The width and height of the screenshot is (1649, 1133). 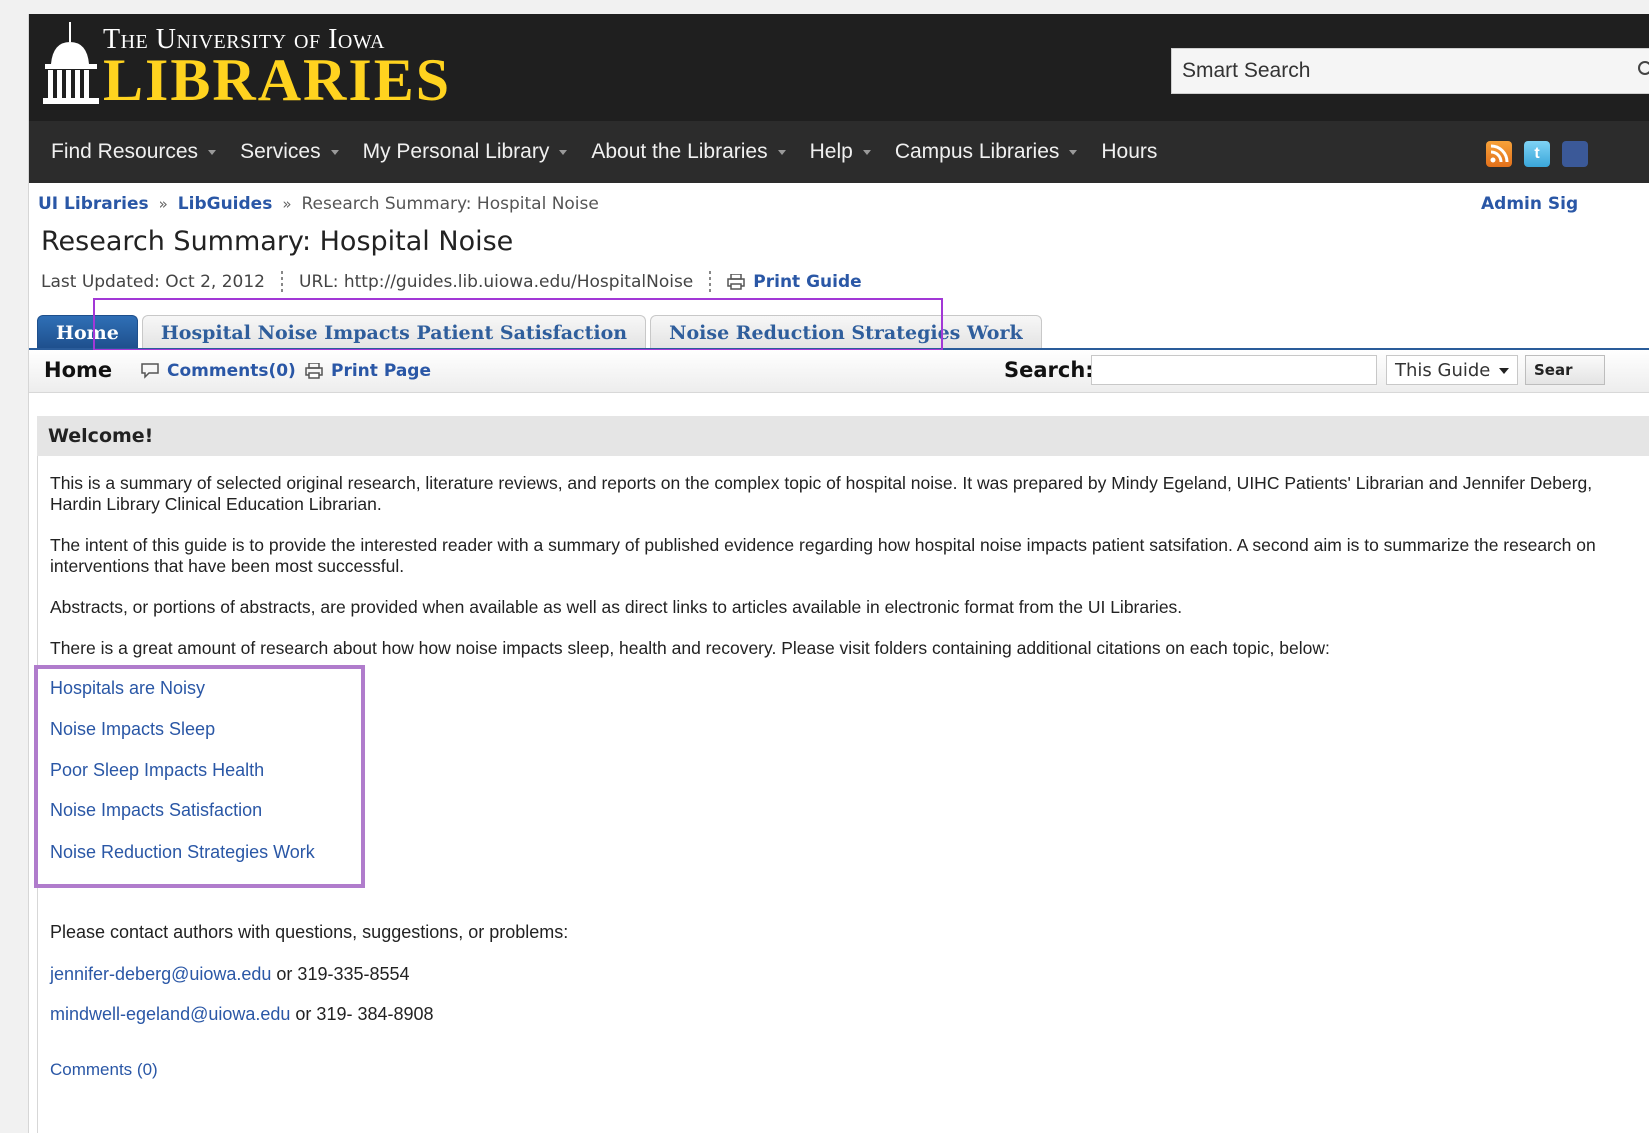 What do you see at coordinates (1537, 154) in the screenshot?
I see `twitter-icon: t` at bounding box center [1537, 154].